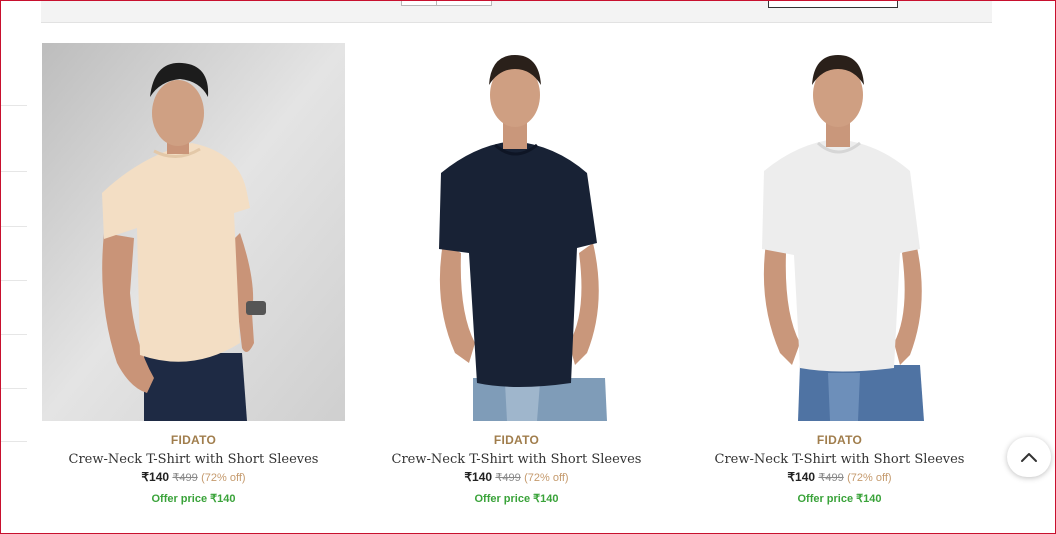 This screenshot has height=534, width=1056. I want to click on view-toggle-left, so click(419, 3).